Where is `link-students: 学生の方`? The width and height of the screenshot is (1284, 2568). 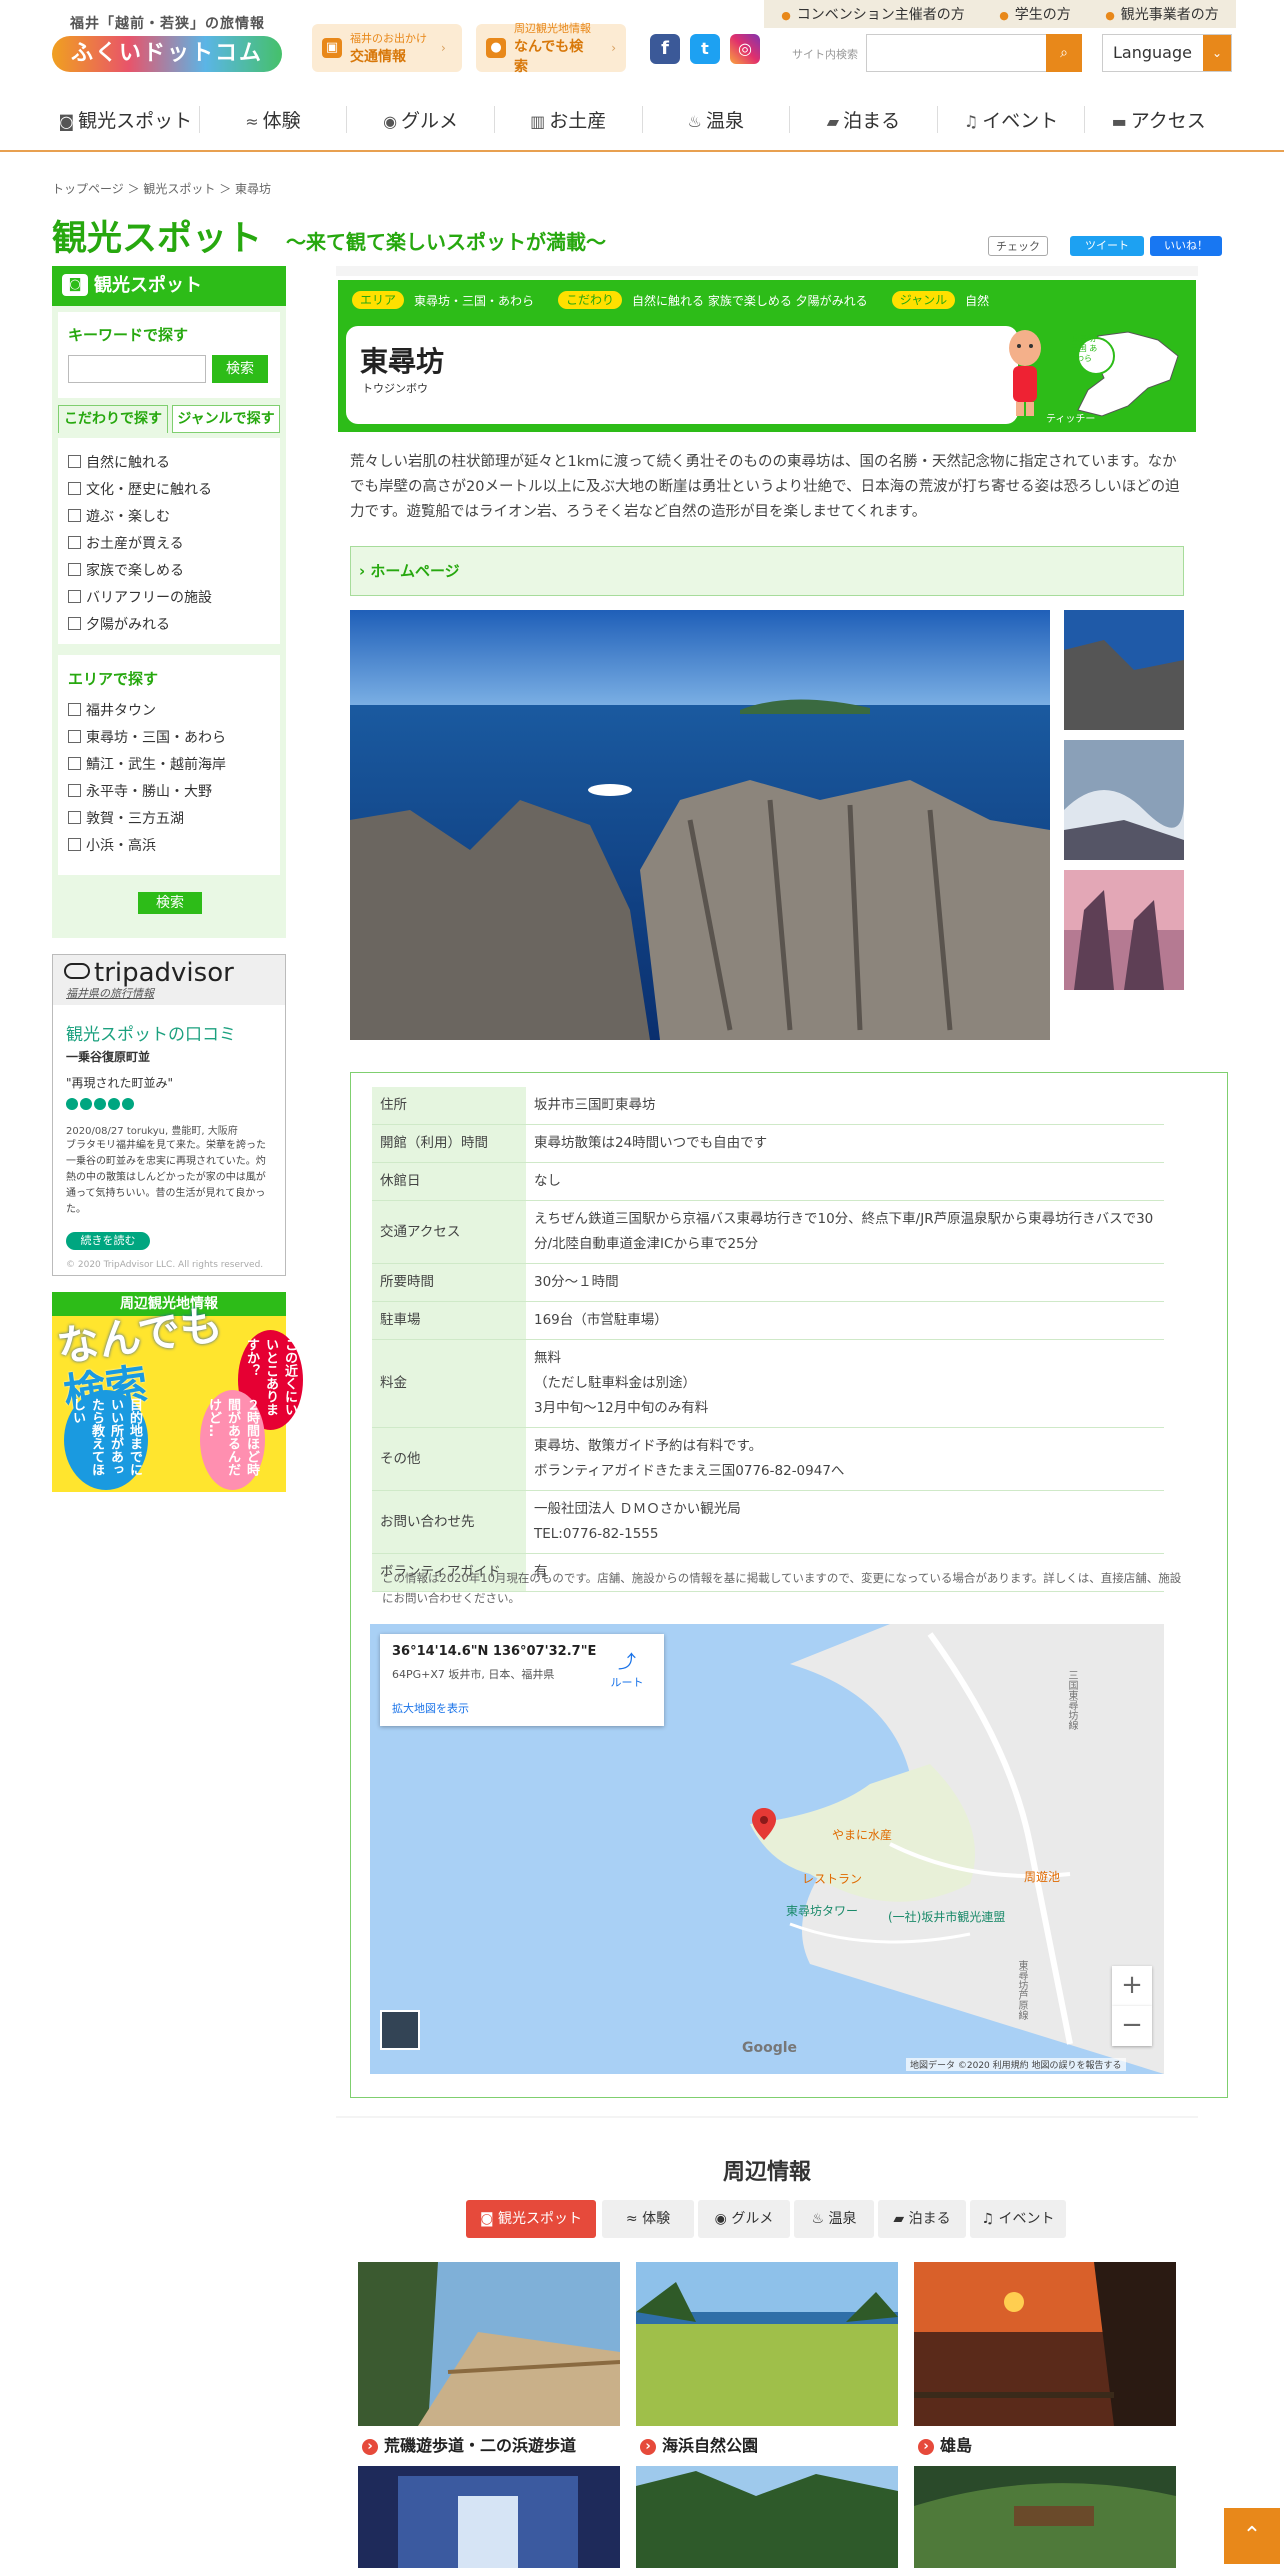 link-students: 学生の方 is located at coordinates (1035, 14).